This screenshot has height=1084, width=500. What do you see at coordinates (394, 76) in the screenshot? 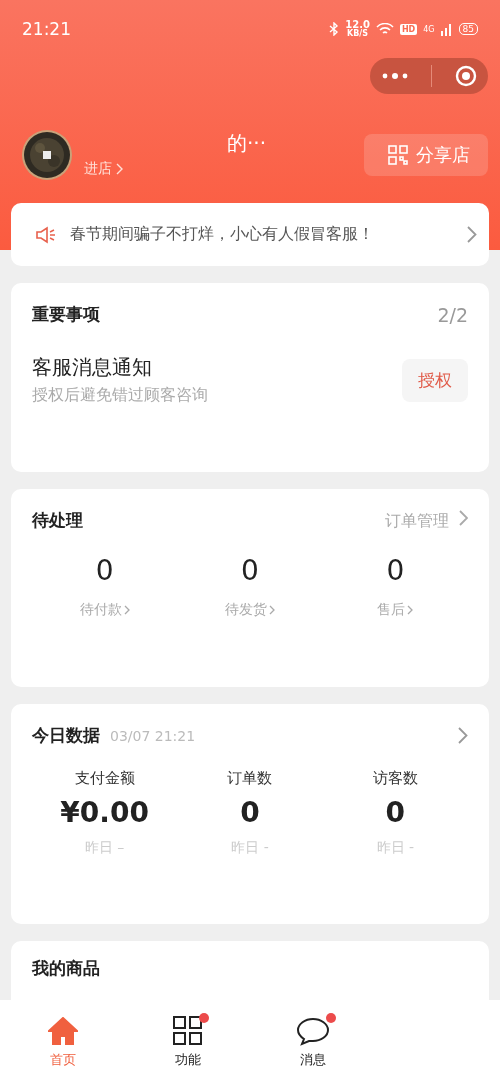
I see `more-icon` at bounding box center [394, 76].